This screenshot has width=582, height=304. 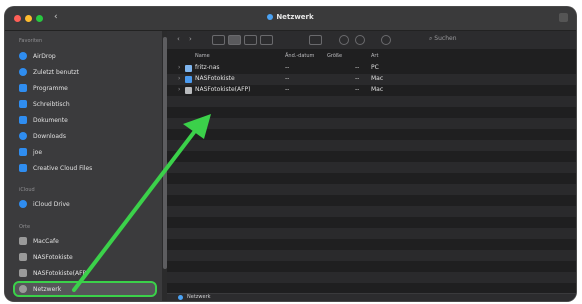 I want to click on icloud-icon, so click(x=23, y=204).